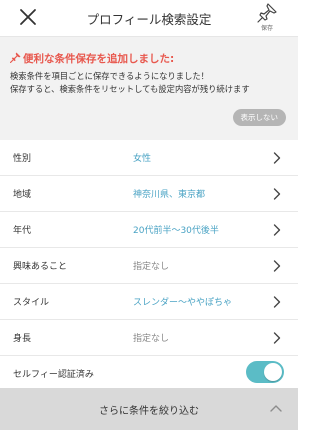 This screenshot has height=430, width=320. What do you see at coordinates (183, 303) in the screenshot?
I see `filter-value: スレンダー〜ややぽちゃ` at bounding box center [183, 303].